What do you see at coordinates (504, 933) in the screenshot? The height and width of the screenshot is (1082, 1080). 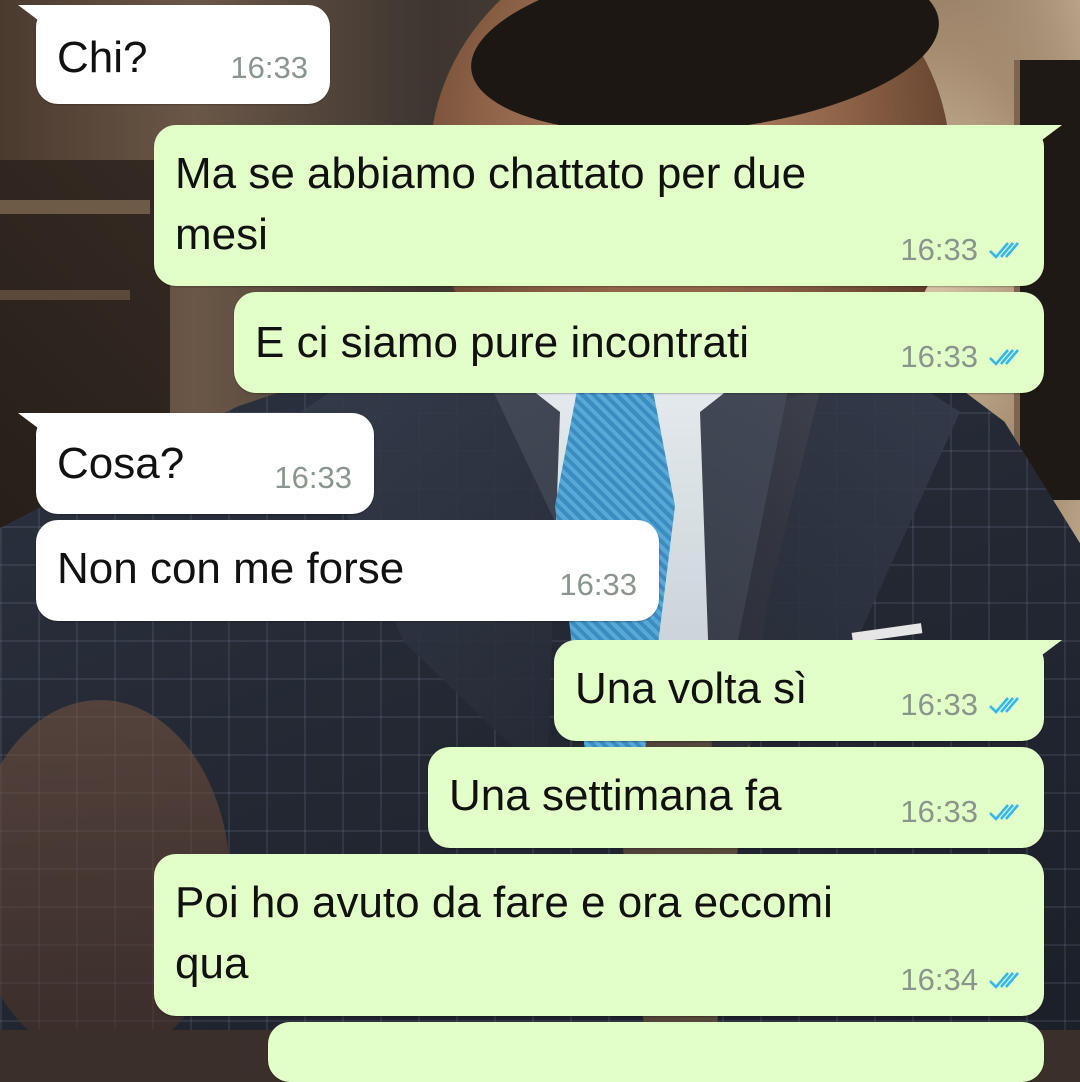 I see `message-text: Poi ho avuto da fare e ora eccomi qua` at bounding box center [504, 933].